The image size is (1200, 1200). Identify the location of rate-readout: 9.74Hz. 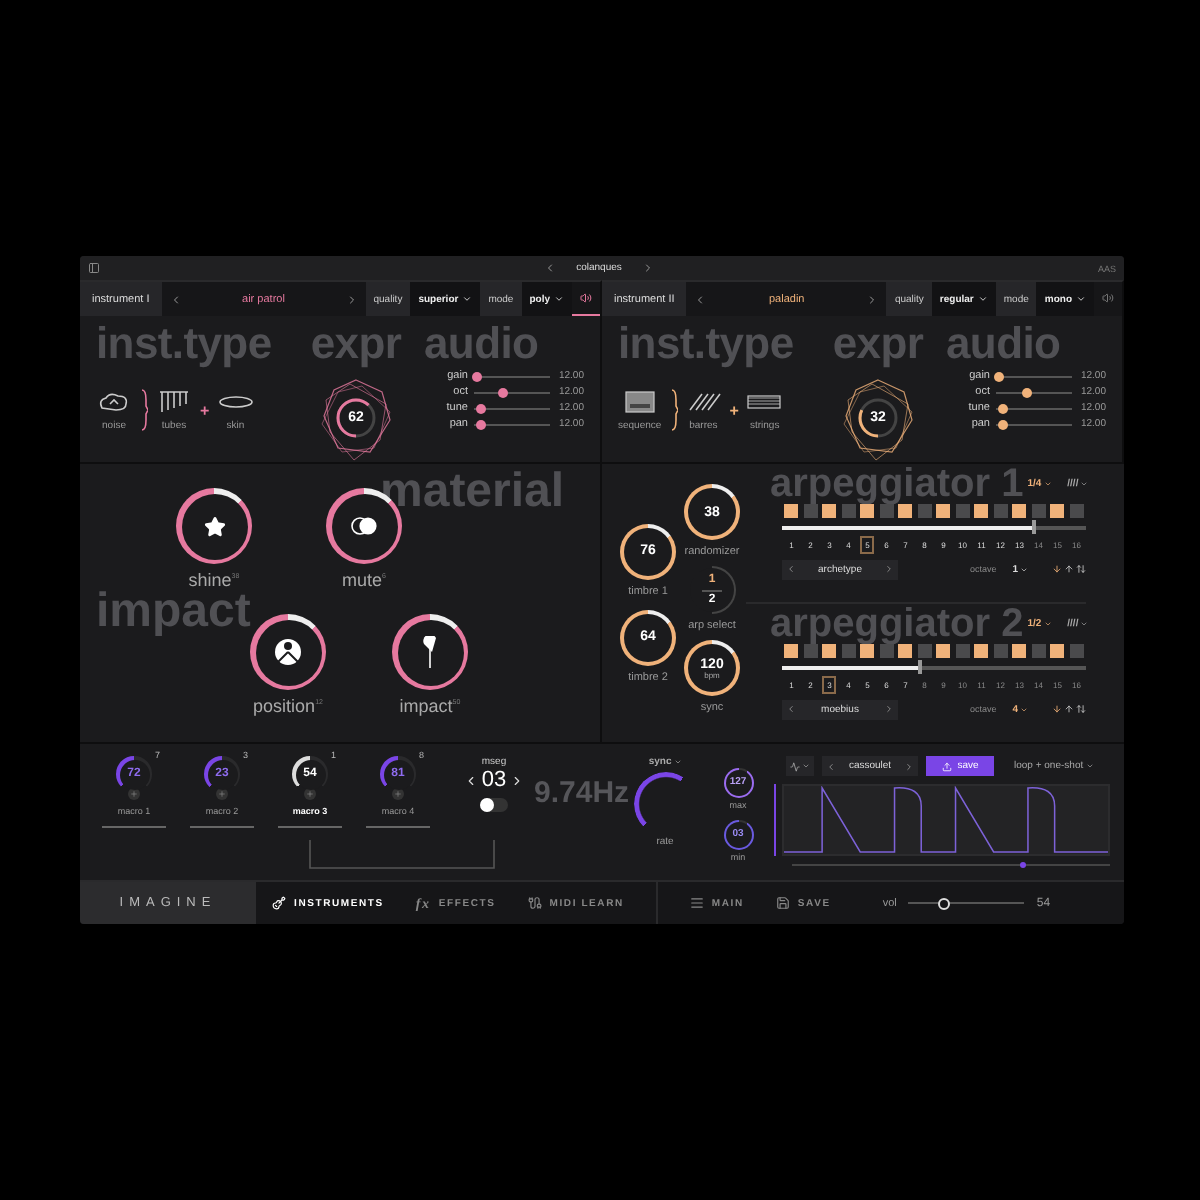
(582, 793).